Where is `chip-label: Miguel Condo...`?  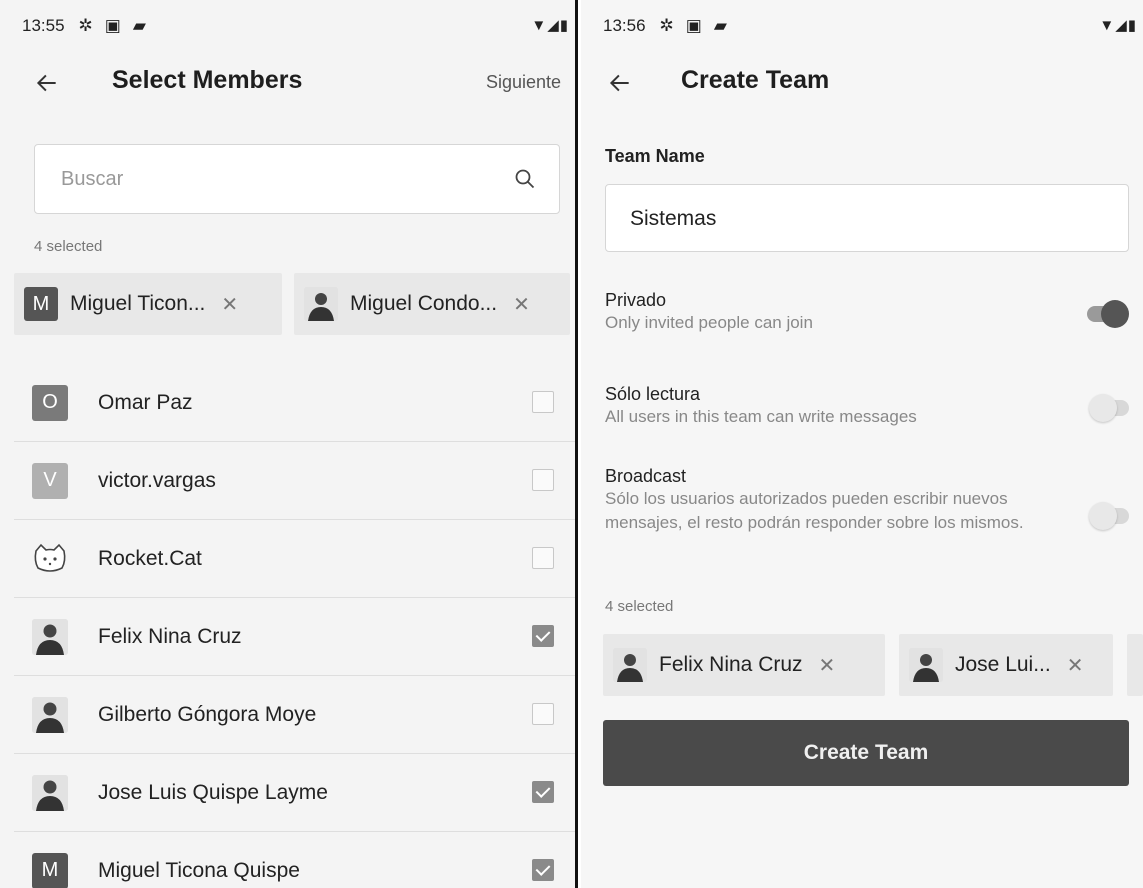
chip-label: Miguel Condo... is located at coordinates (424, 303).